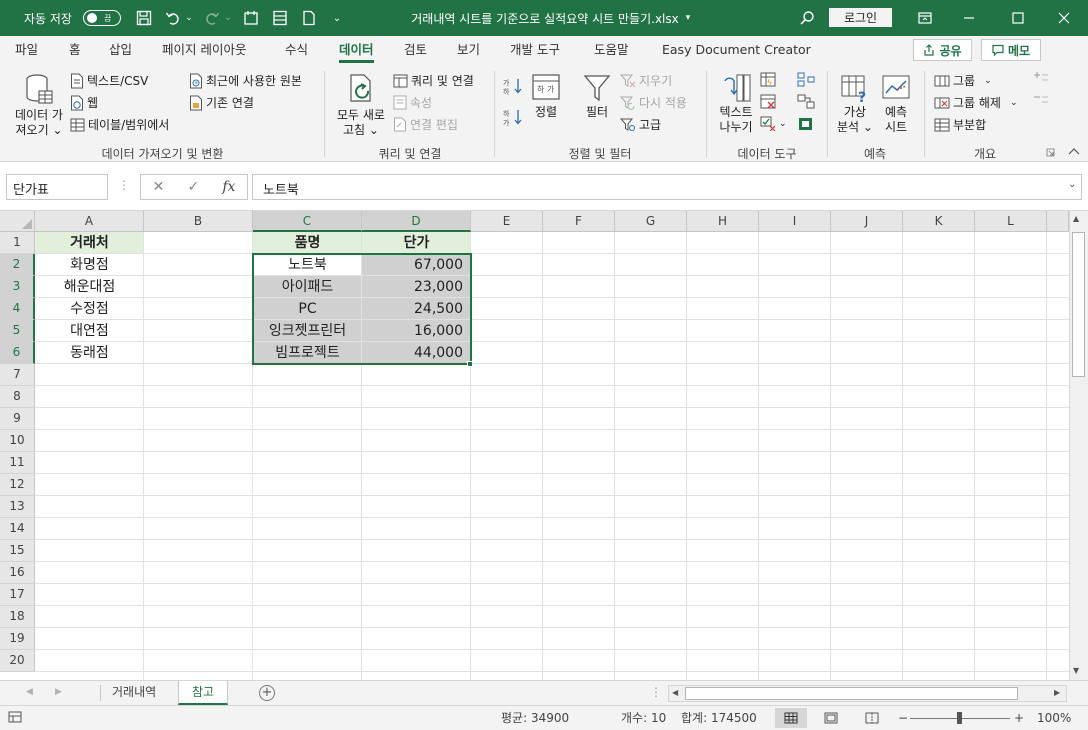 The width and height of the screenshot is (1088, 730). What do you see at coordinates (513, 117) in the screenshot?
I see `sort-descending-button: 하가` at bounding box center [513, 117].